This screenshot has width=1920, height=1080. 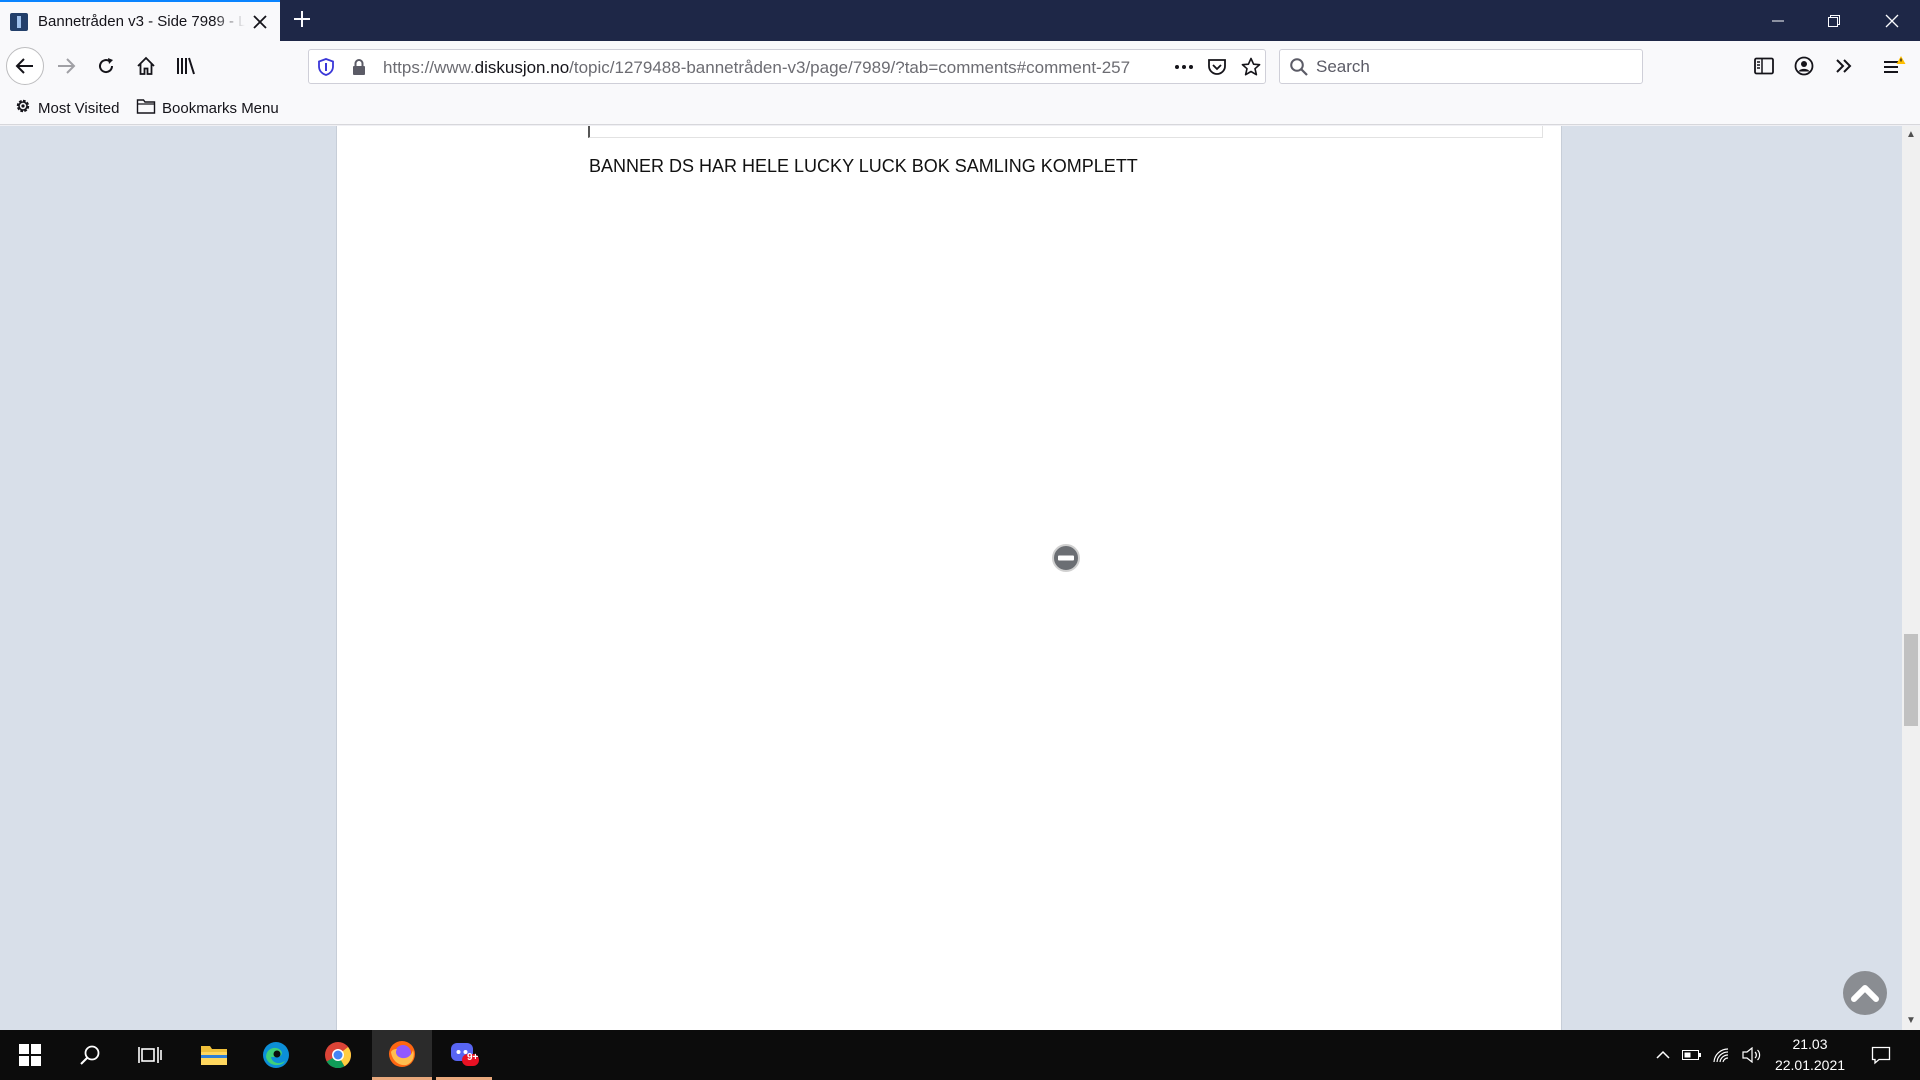 What do you see at coordinates (1804, 66) in the screenshot?
I see `account-icon` at bounding box center [1804, 66].